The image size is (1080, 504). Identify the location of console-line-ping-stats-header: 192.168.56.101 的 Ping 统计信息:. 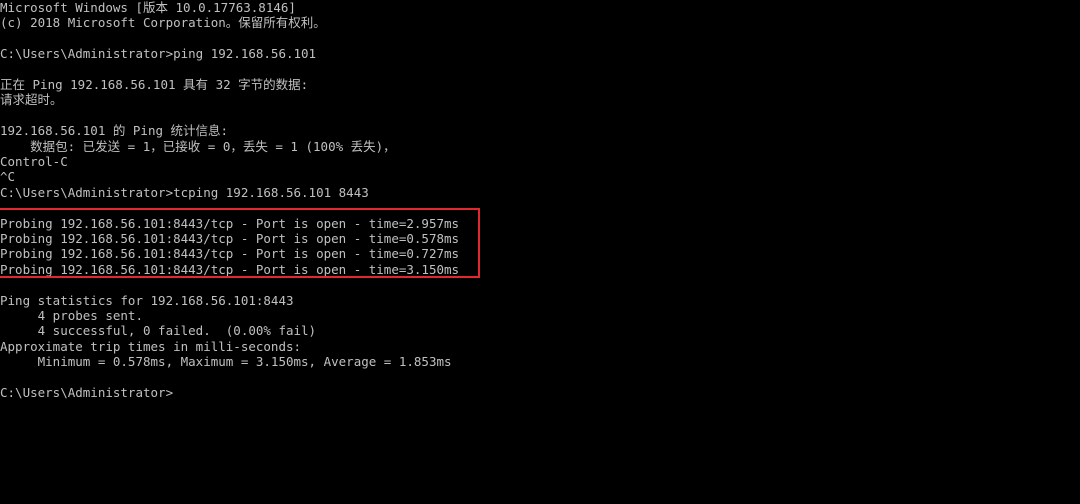
(114, 131).